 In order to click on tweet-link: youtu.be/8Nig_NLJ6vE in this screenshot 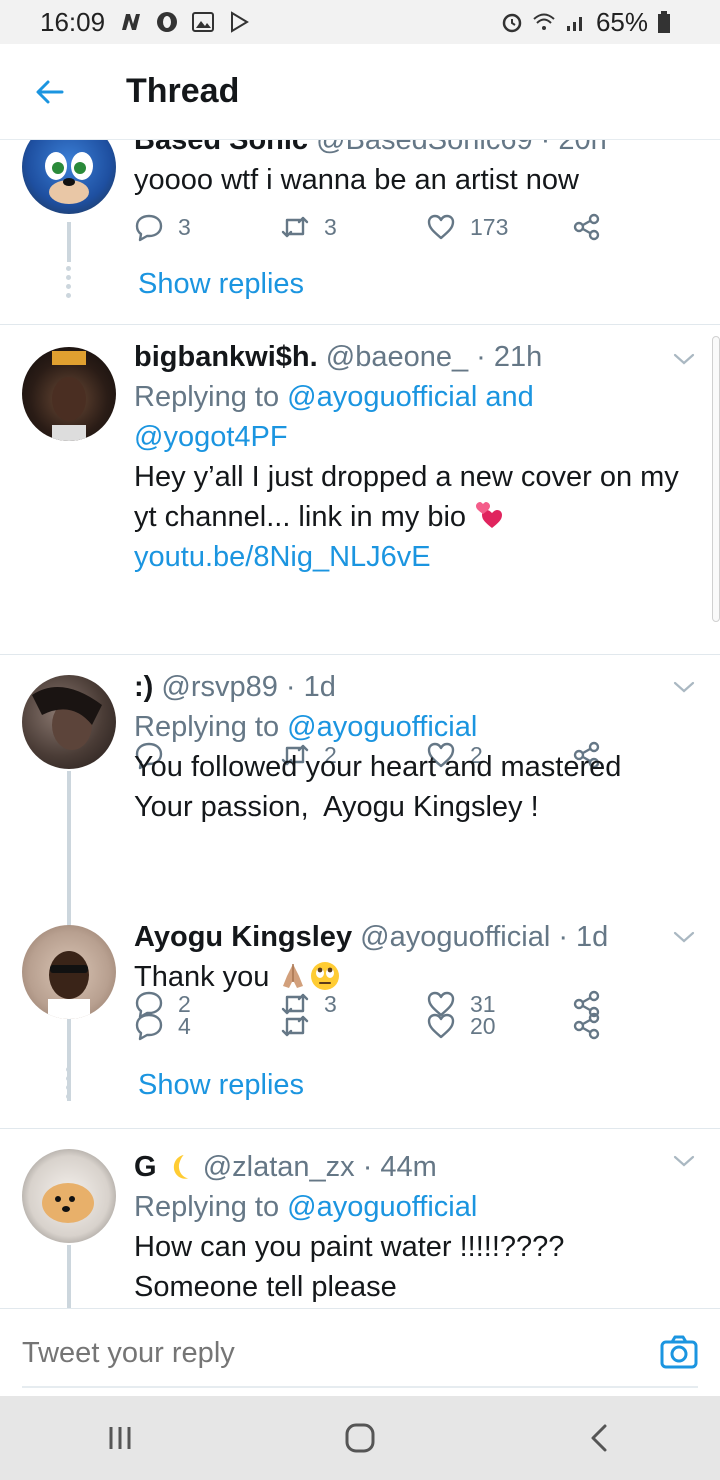, I will do `click(417, 557)`.